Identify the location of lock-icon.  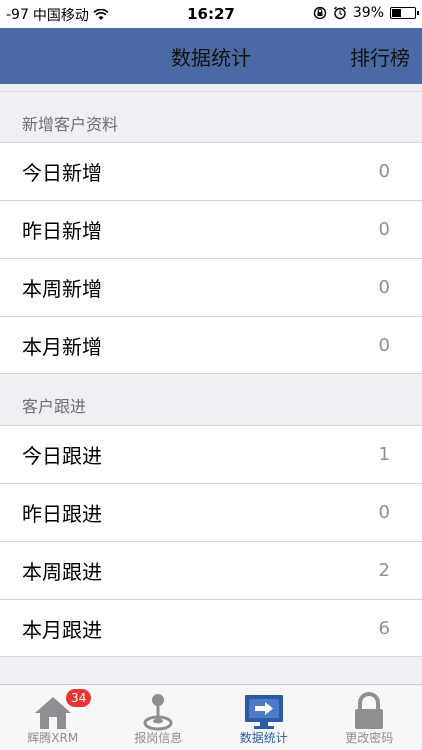
(369, 710).